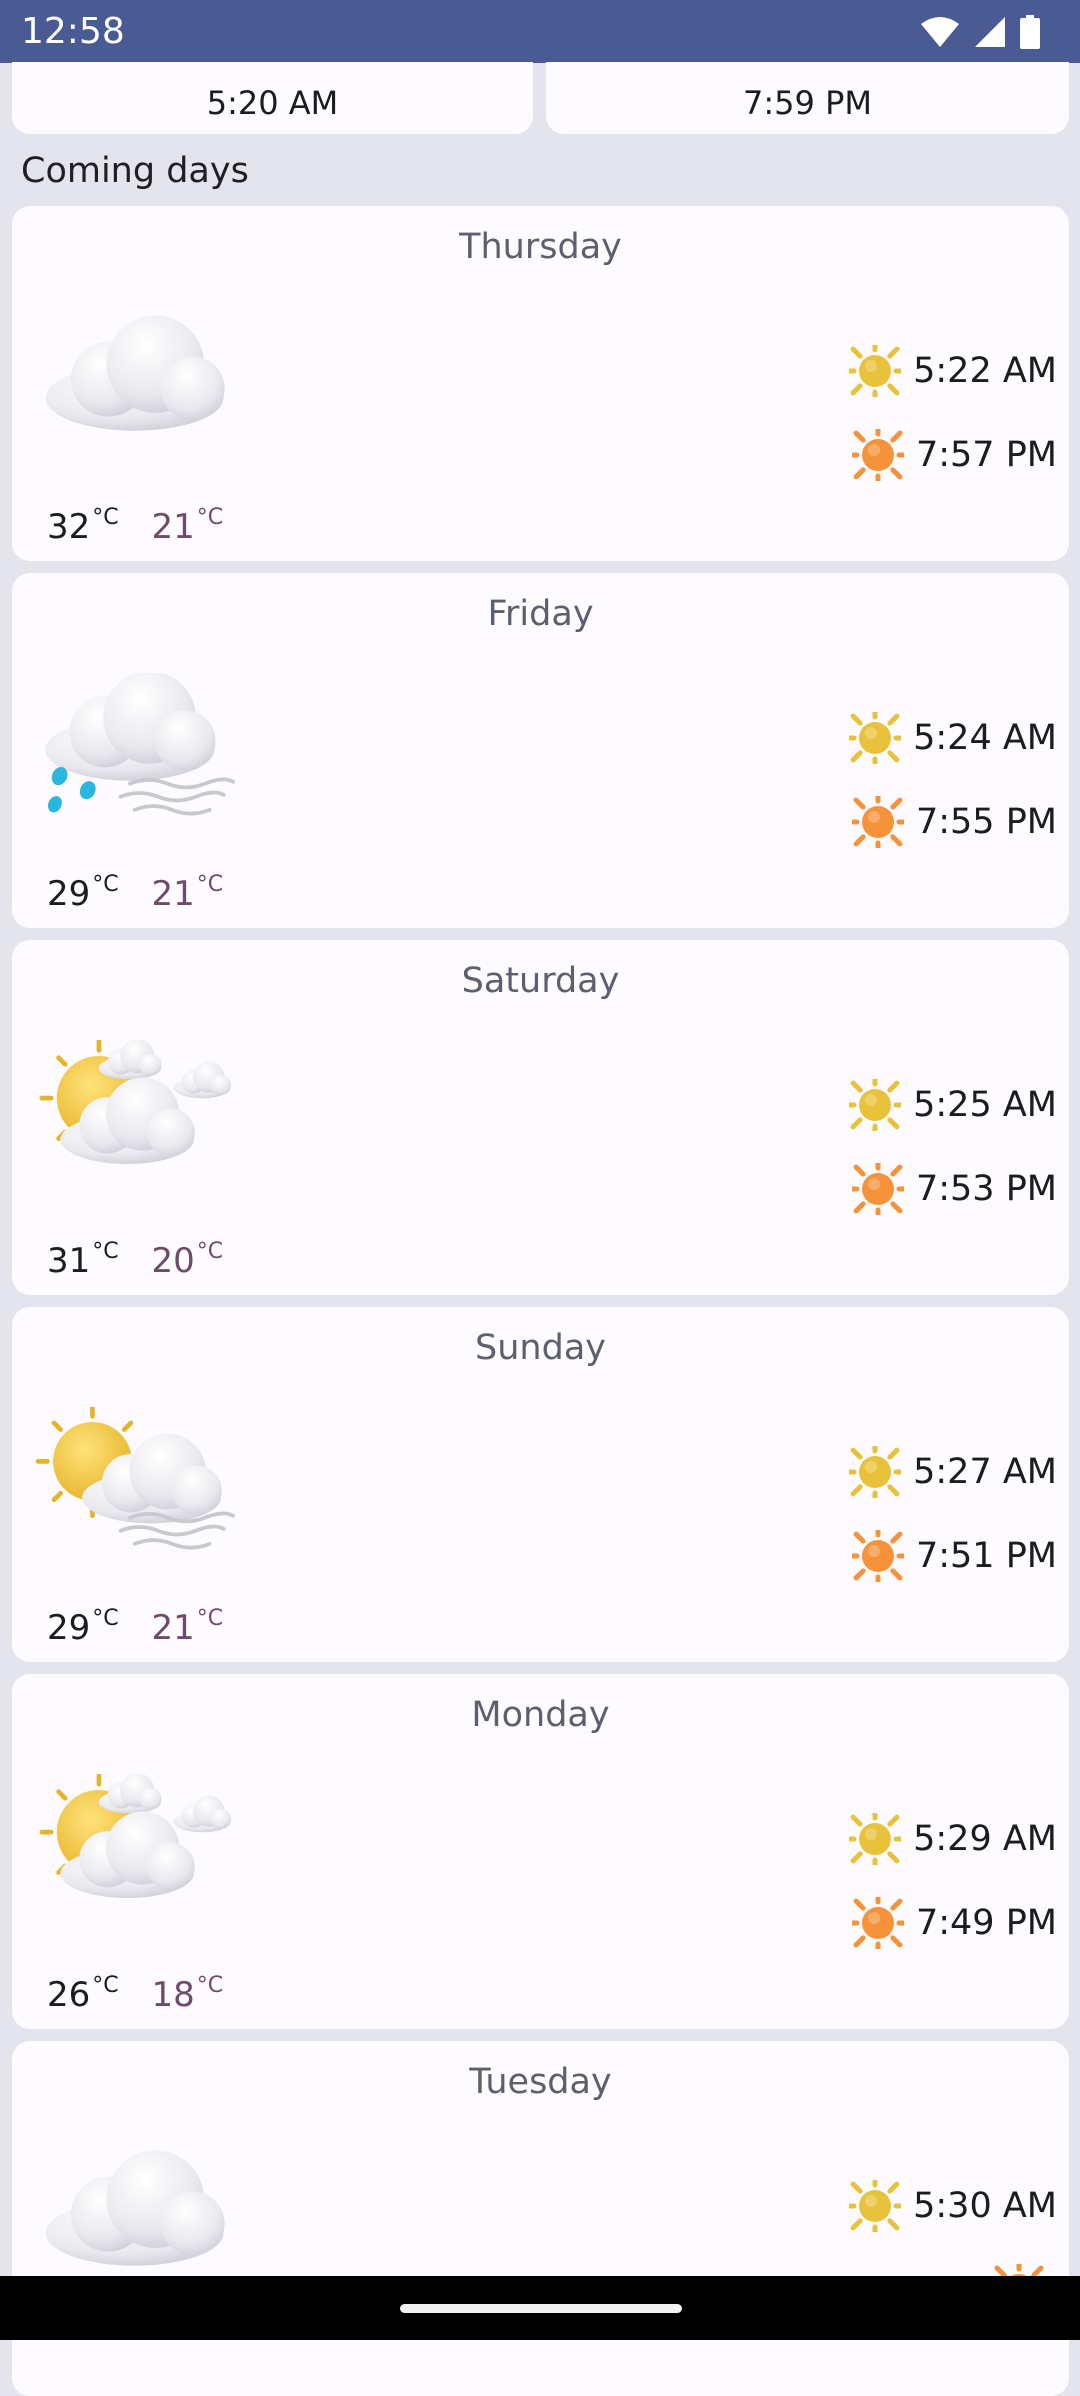 The height and width of the screenshot is (2396, 1080). I want to click on sunrise-row: 5:30 AM, so click(953, 2206).